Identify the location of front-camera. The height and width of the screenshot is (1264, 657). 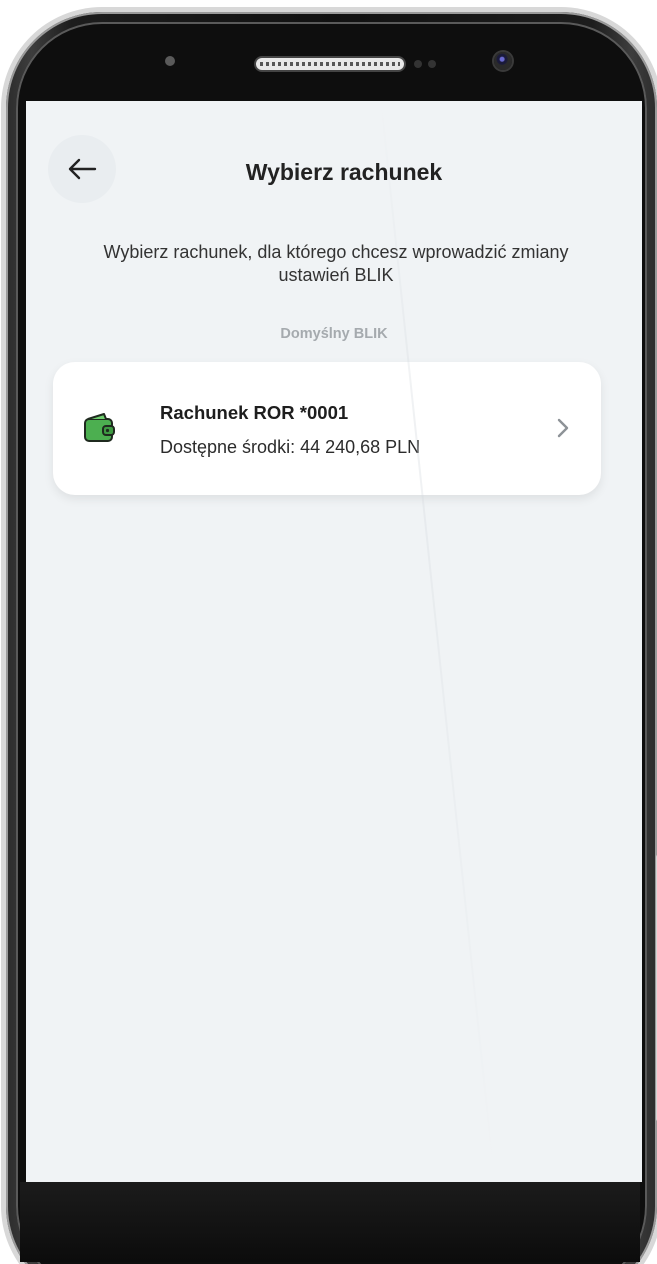
(503, 61).